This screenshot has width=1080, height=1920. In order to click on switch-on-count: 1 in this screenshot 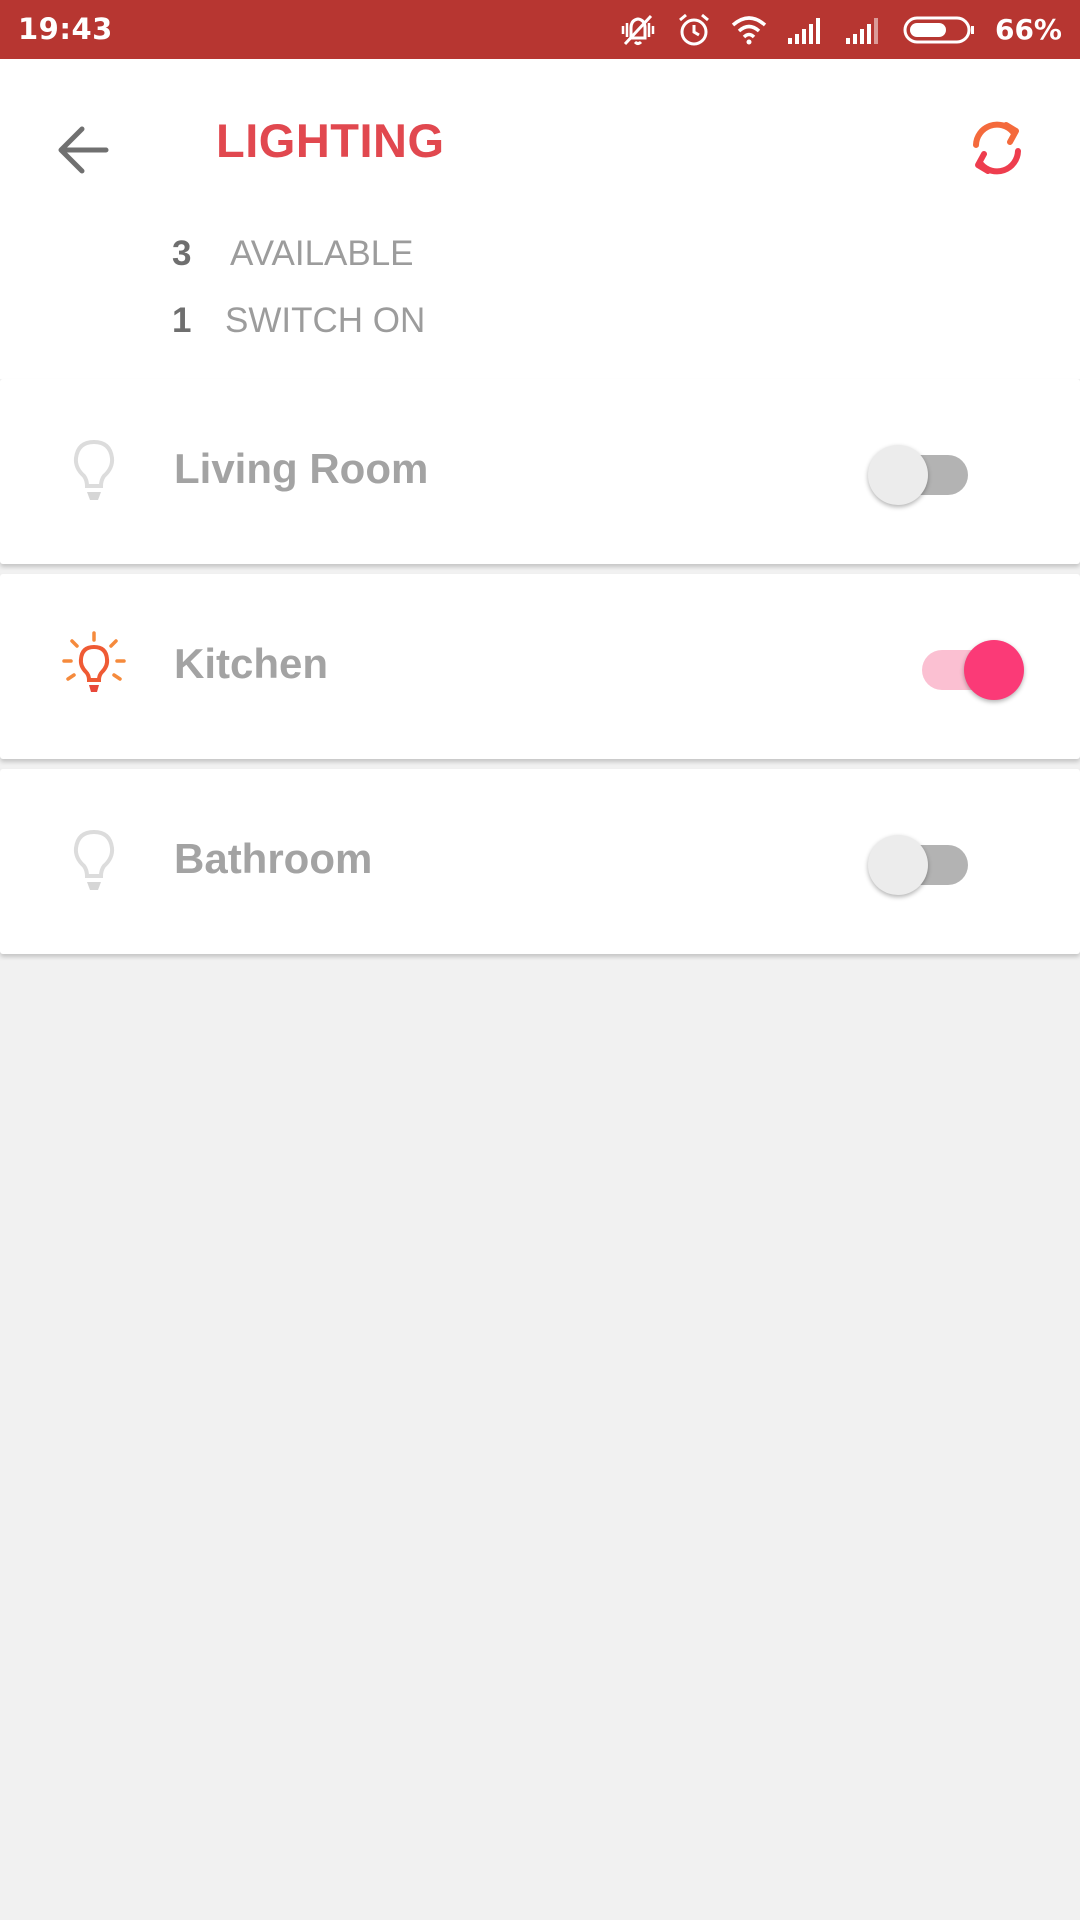, I will do `click(182, 320)`.